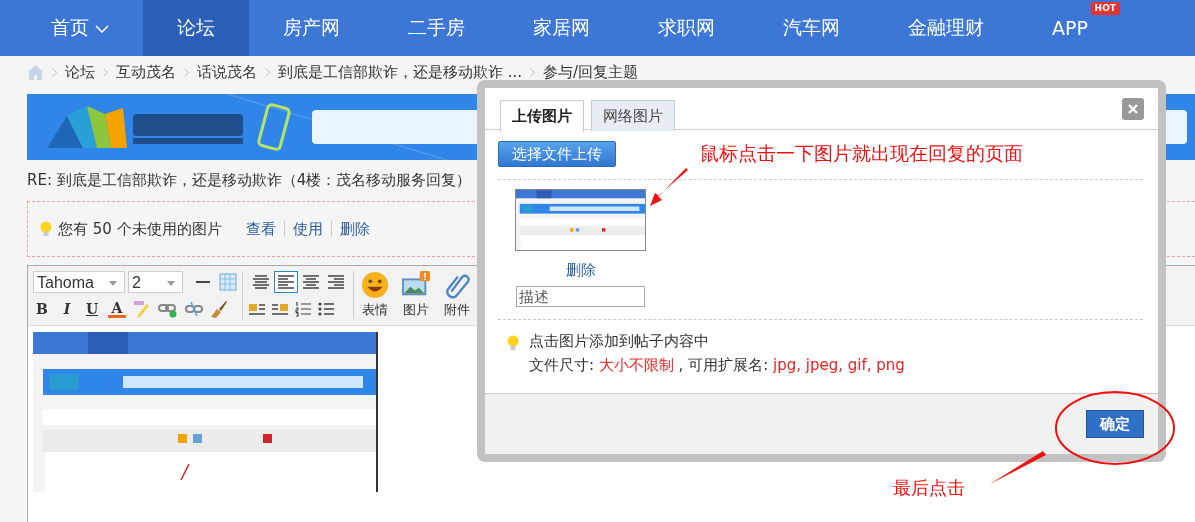  I want to click on close-button, so click(1133, 109).